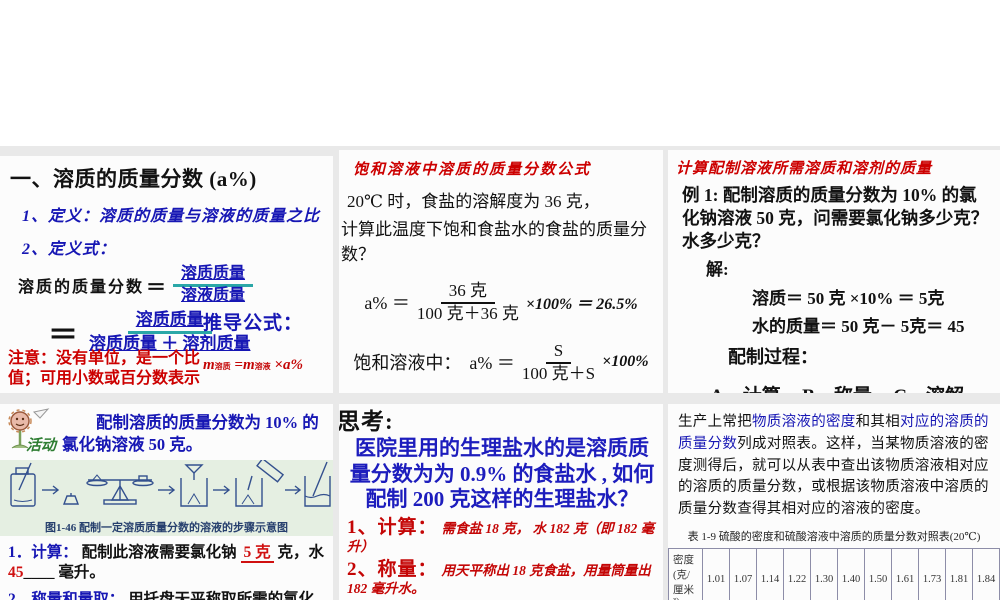 The image size is (1000, 600). I want to click on activity-step-2: 2．称量和量取： 用托盘天平称取所需的氯化钠，放入烧杯中。用量筒量取所需的水。, so click(167, 595).